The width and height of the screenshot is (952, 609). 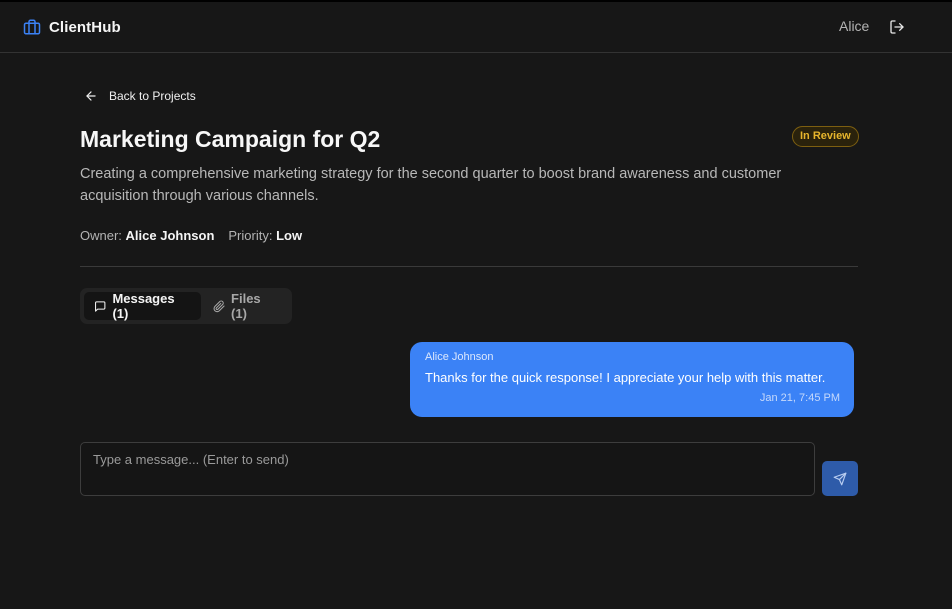 What do you see at coordinates (230, 139) in the screenshot?
I see `project-title: Marketing Campaign for Q2` at bounding box center [230, 139].